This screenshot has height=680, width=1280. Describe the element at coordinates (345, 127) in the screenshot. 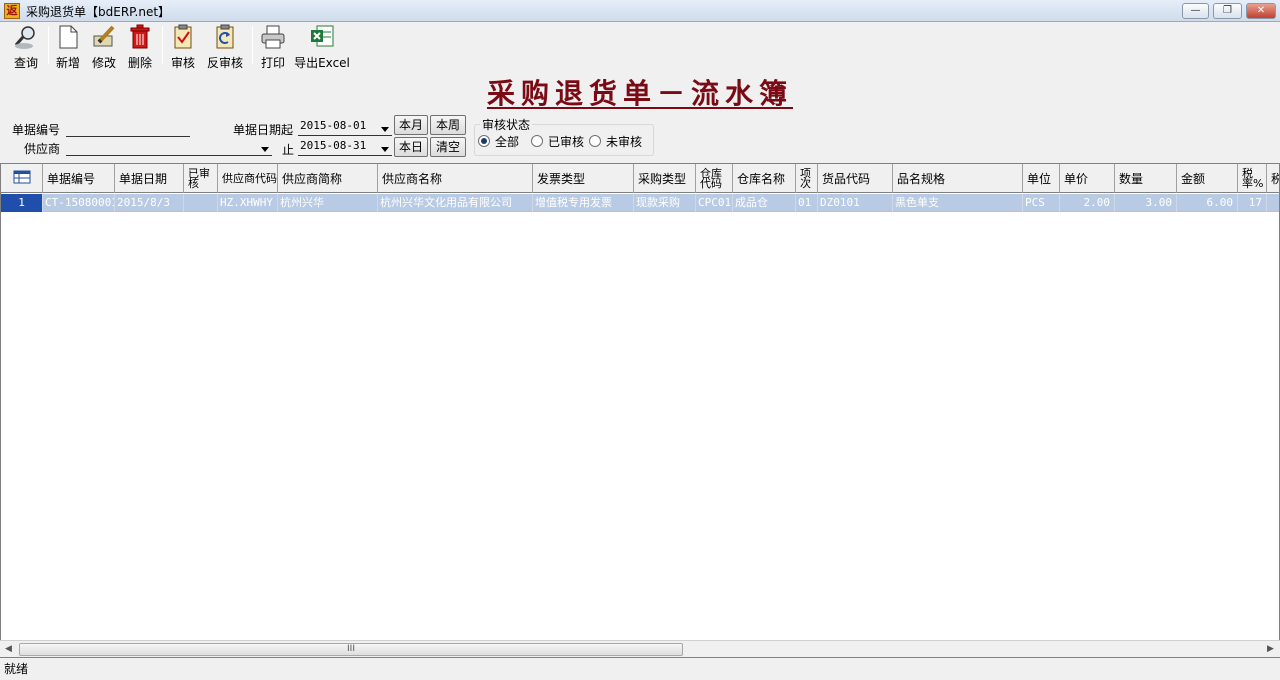

I see `date-from-field: 2015-08-01` at that location.